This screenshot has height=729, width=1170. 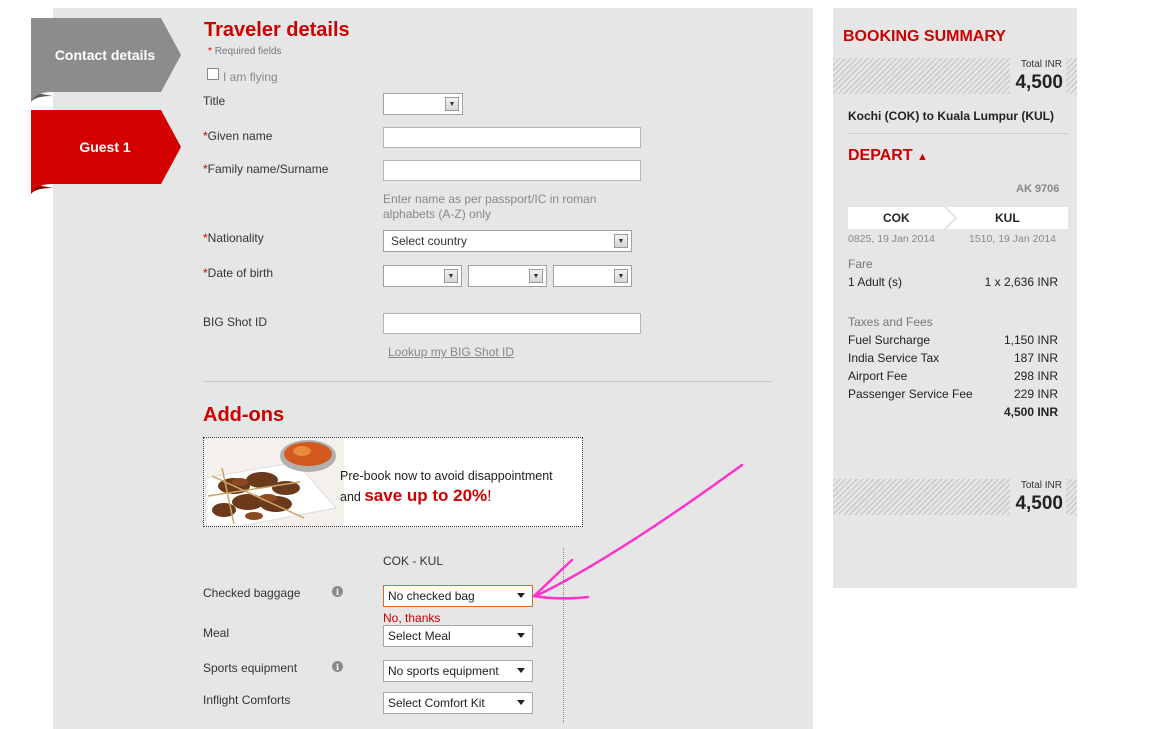 I want to click on checked-baggage-value: No checked bag, so click(x=431, y=596).